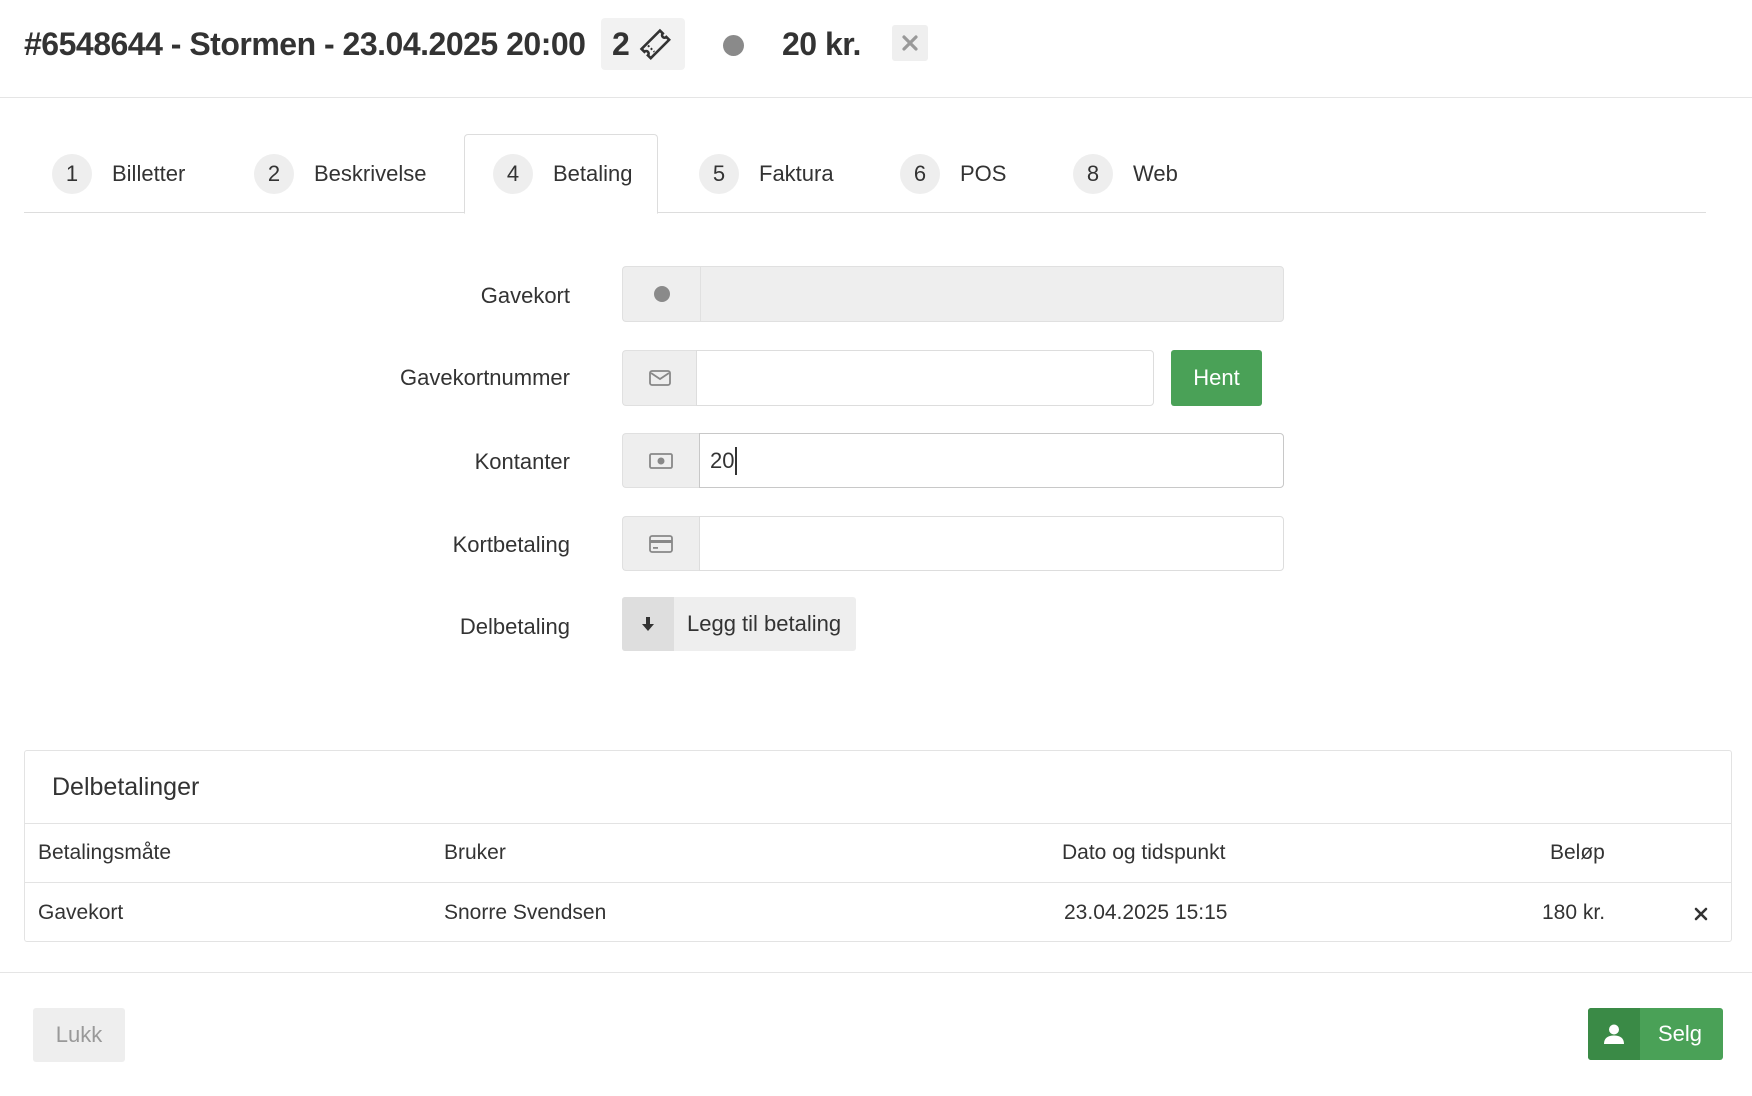 This screenshot has height=1096, width=1752. I want to click on kontanter-group: 20, so click(953, 460).